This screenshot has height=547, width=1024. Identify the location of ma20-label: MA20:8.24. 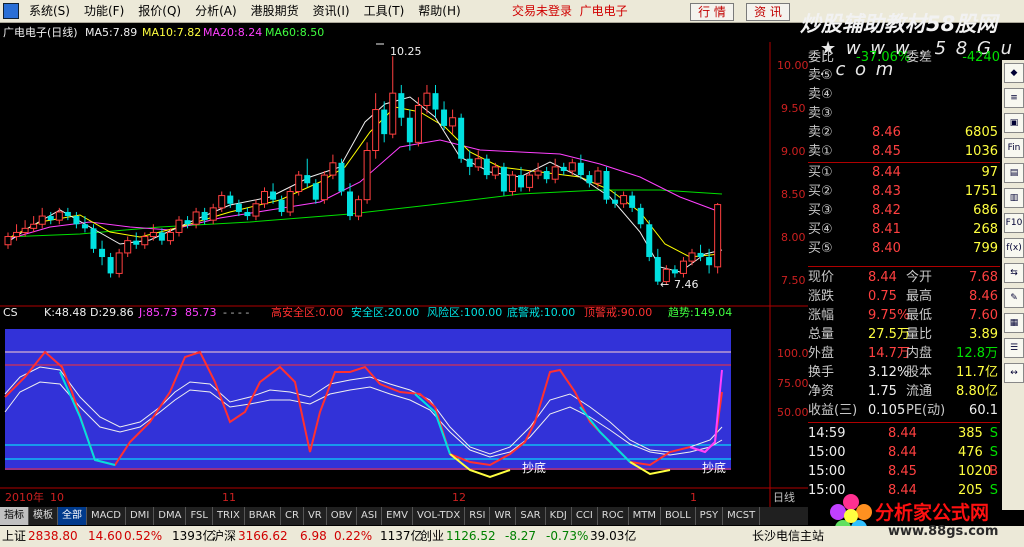
(232, 32).